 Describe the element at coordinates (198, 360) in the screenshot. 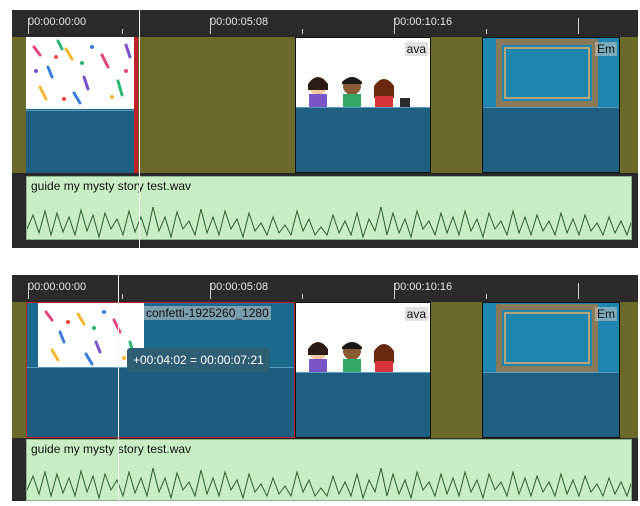

I see `move-offset-tooltip: +00:04:02 = 00:00:07:21` at that location.